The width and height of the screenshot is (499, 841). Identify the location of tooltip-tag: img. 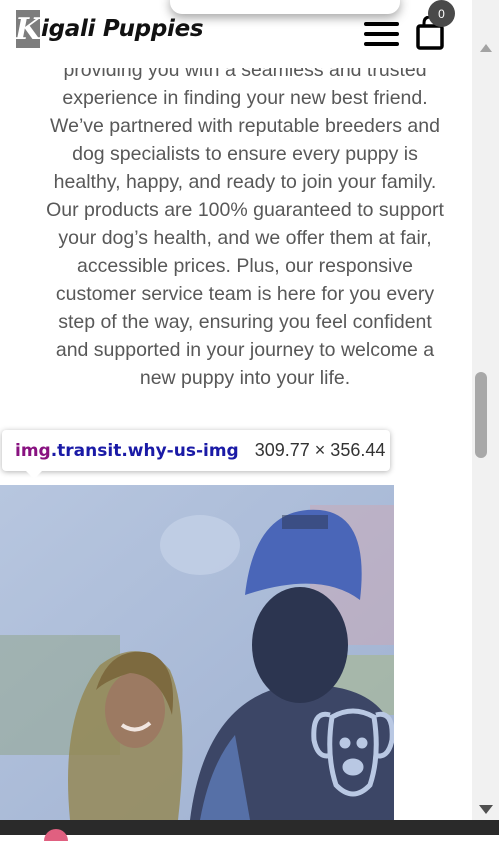
(33, 450).